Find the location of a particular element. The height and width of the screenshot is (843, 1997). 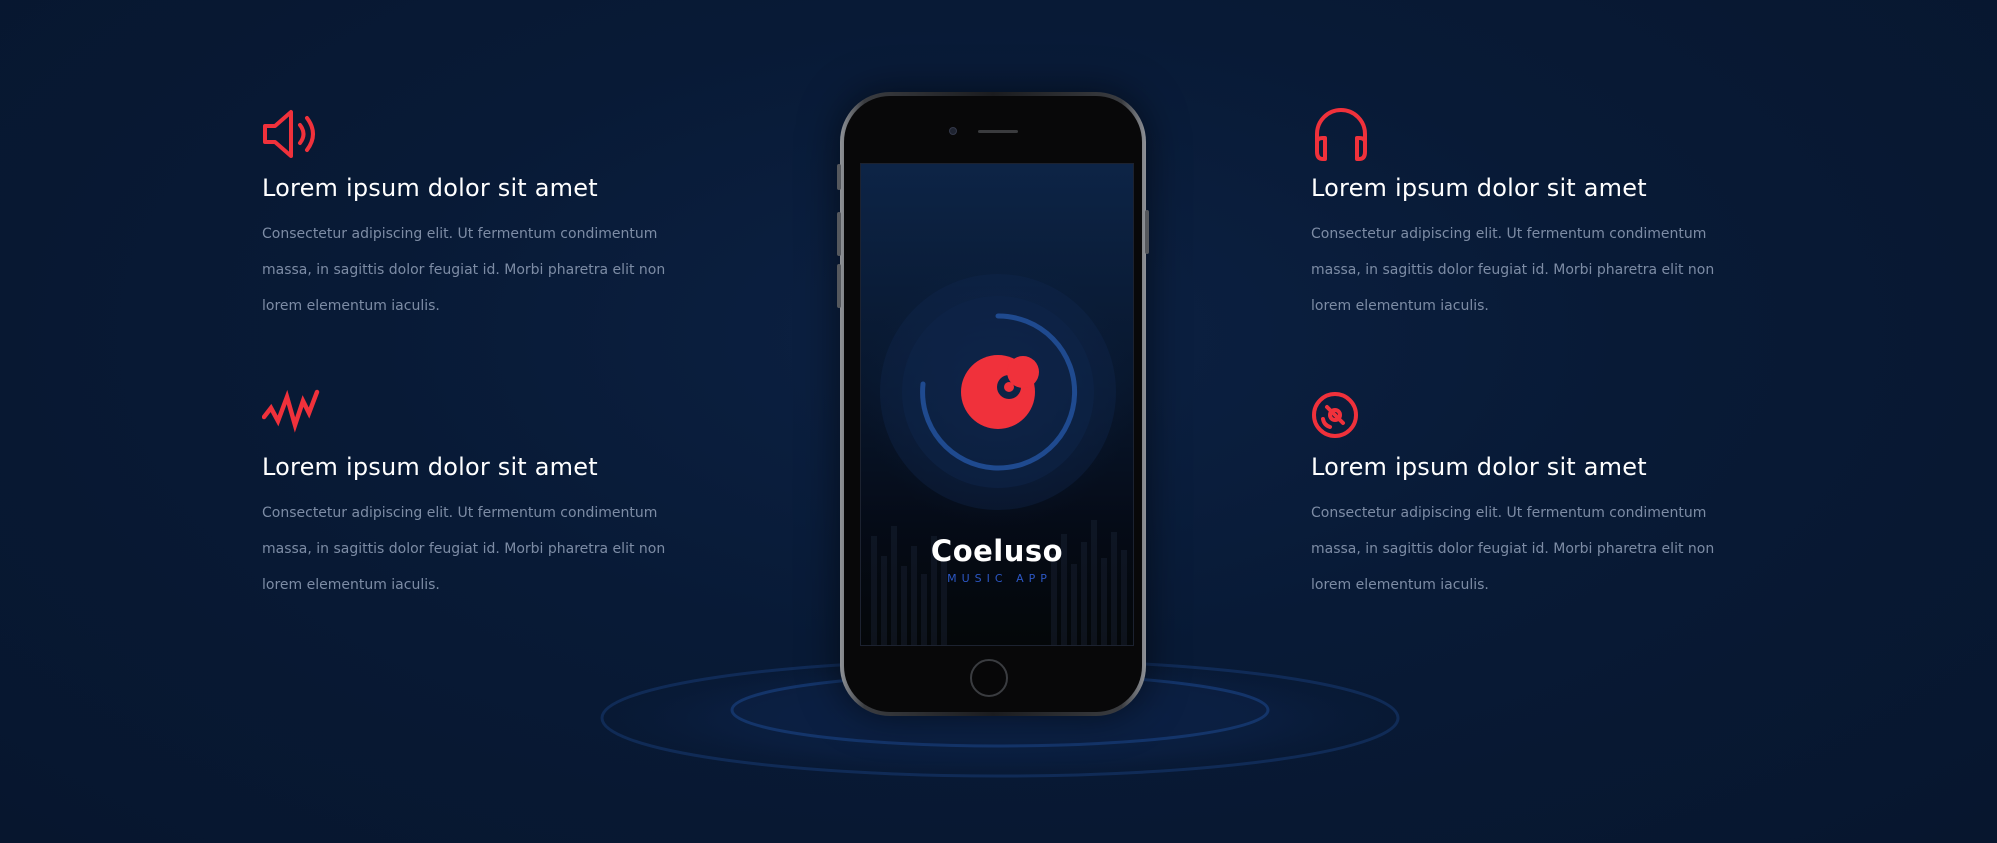

phone-body: Coeluso MUSIC APP is located at coordinates (993, 404).